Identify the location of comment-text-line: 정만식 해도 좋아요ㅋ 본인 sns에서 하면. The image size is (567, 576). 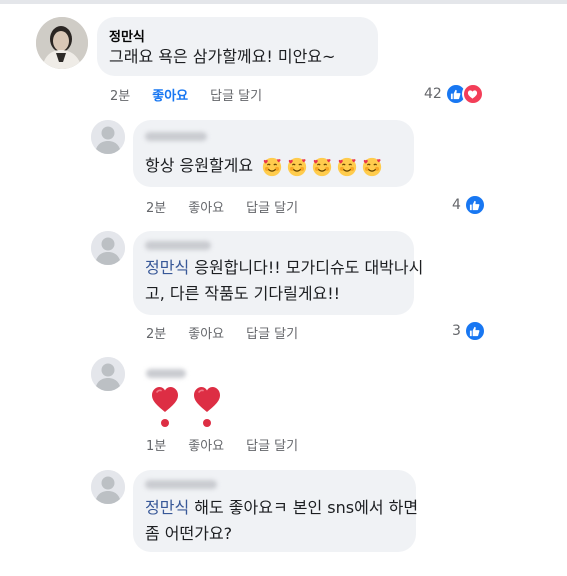
(281, 508).